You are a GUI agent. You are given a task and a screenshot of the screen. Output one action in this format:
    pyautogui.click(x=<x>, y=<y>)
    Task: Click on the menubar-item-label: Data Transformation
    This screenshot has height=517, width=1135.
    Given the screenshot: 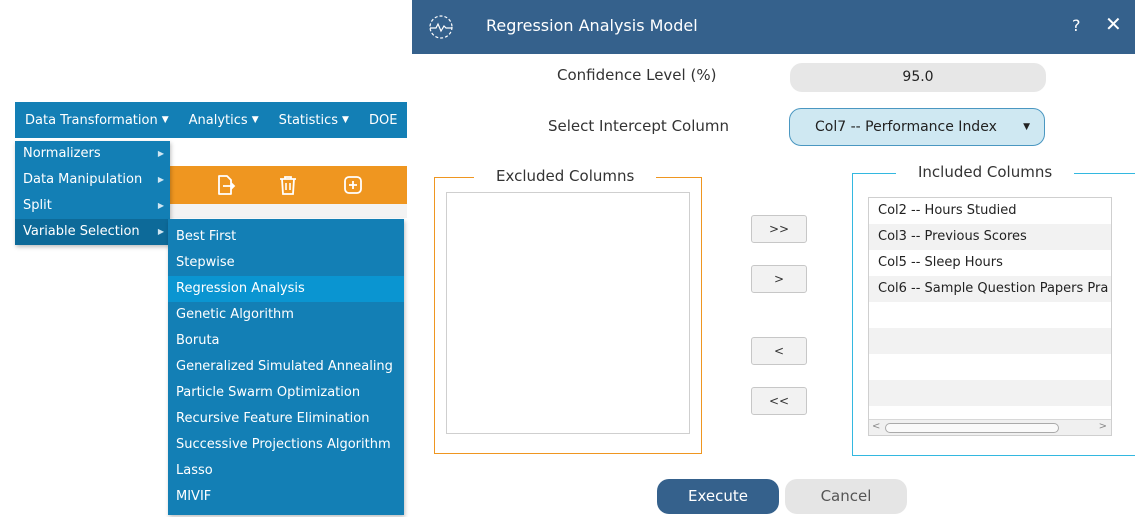 What is the action you would take?
    pyautogui.click(x=91, y=120)
    